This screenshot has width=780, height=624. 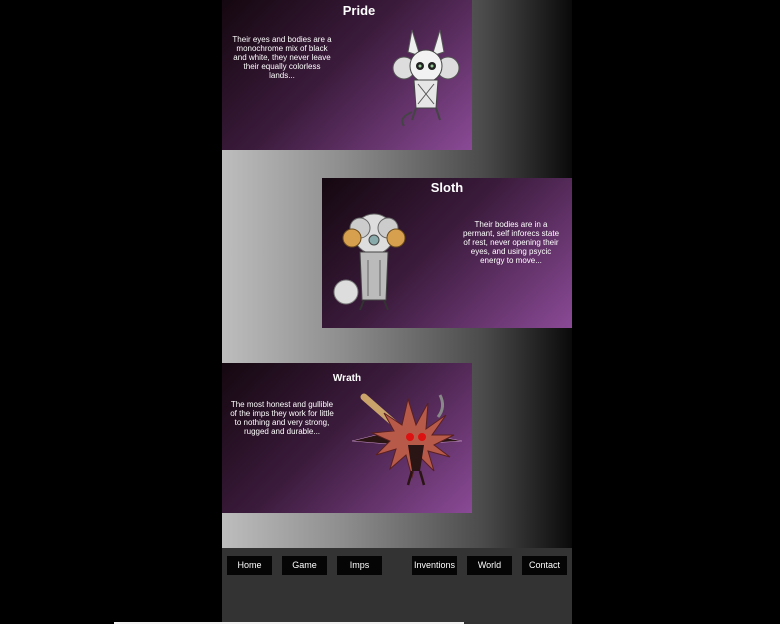 I want to click on card-title: Wrath, so click(x=347, y=378).